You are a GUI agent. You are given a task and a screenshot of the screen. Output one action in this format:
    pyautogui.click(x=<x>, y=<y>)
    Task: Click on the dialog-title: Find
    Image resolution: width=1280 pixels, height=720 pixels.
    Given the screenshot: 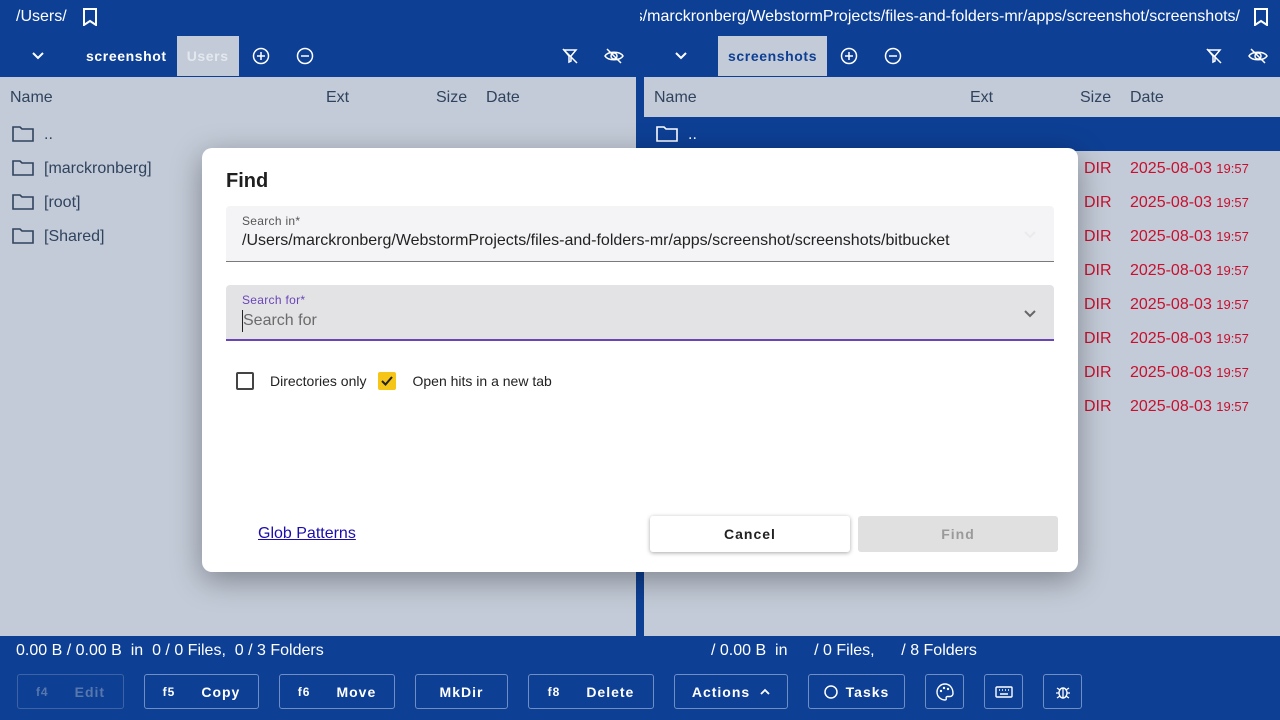 What is the action you would take?
    pyautogui.click(x=247, y=181)
    